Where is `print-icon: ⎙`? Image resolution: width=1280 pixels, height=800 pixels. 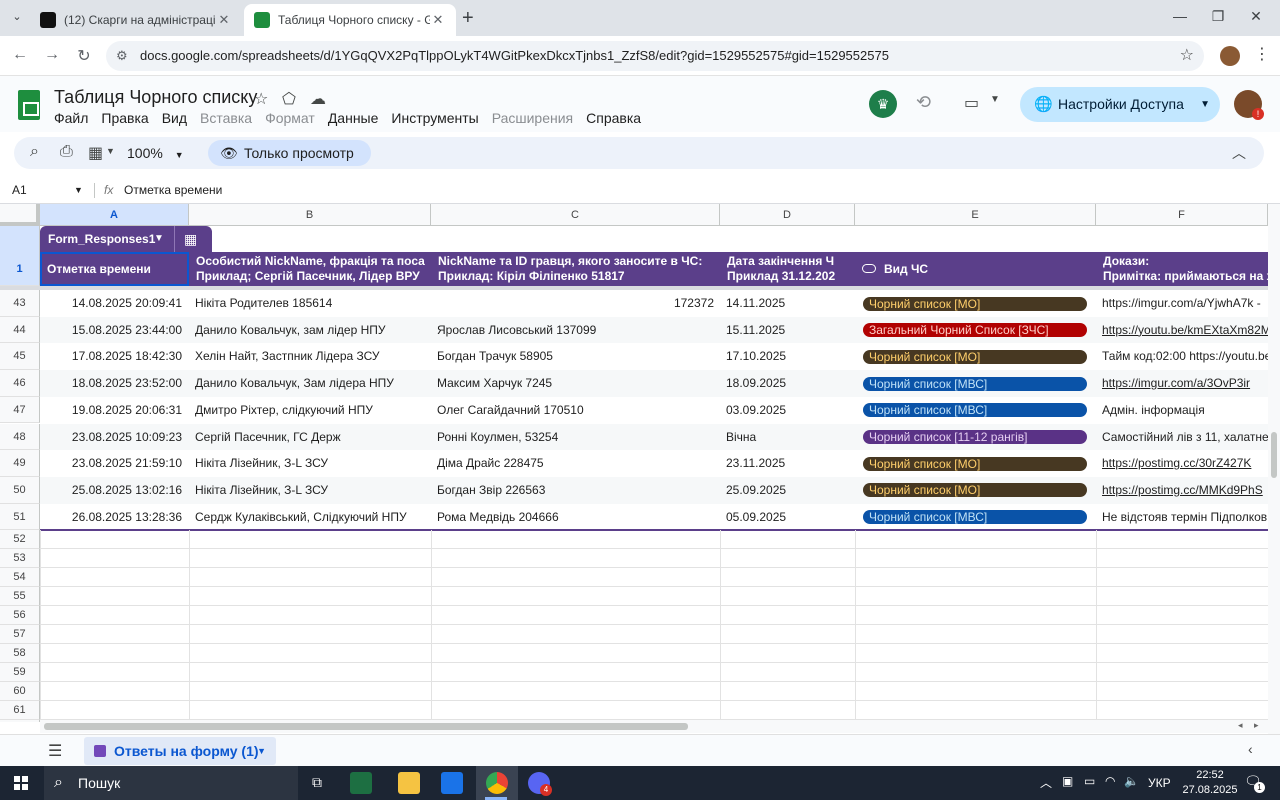
print-icon: ⎙ is located at coordinates (66, 152).